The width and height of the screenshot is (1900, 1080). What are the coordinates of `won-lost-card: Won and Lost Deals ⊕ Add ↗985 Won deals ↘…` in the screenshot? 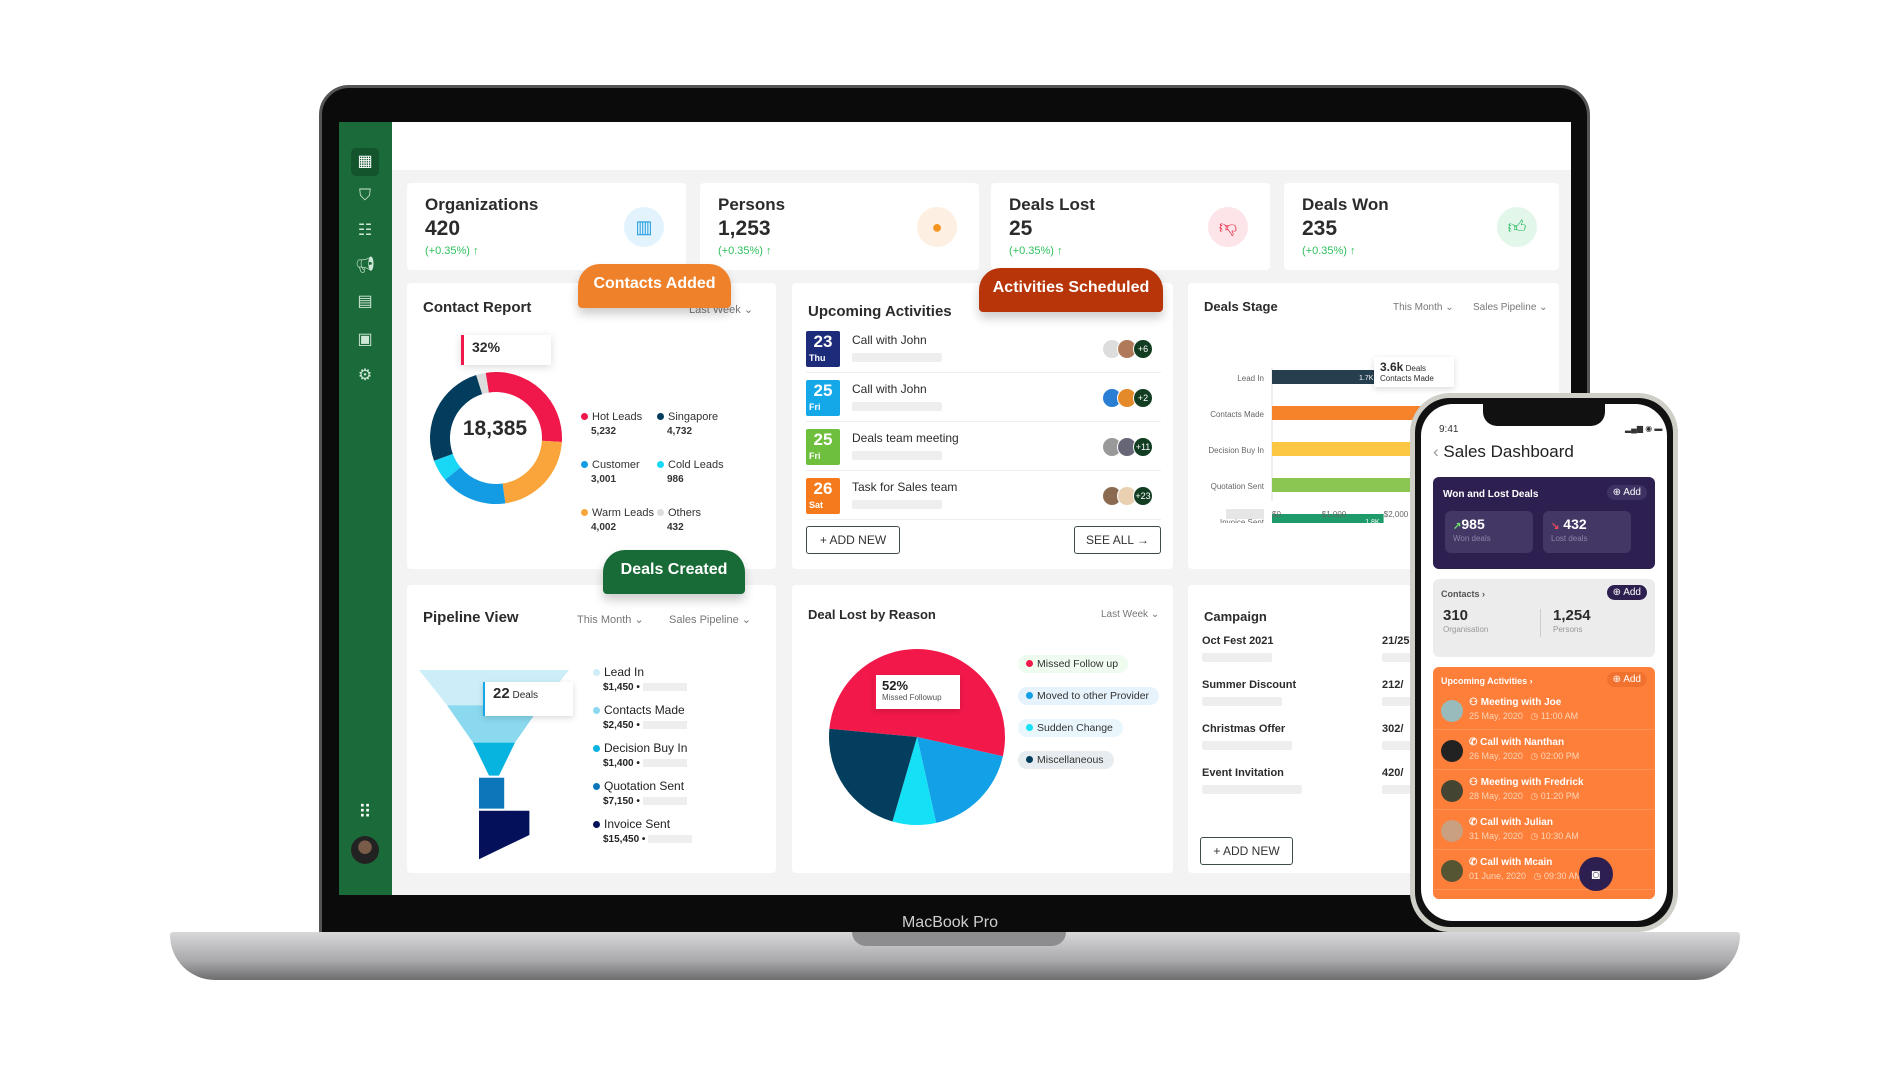 It's located at (1544, 523).